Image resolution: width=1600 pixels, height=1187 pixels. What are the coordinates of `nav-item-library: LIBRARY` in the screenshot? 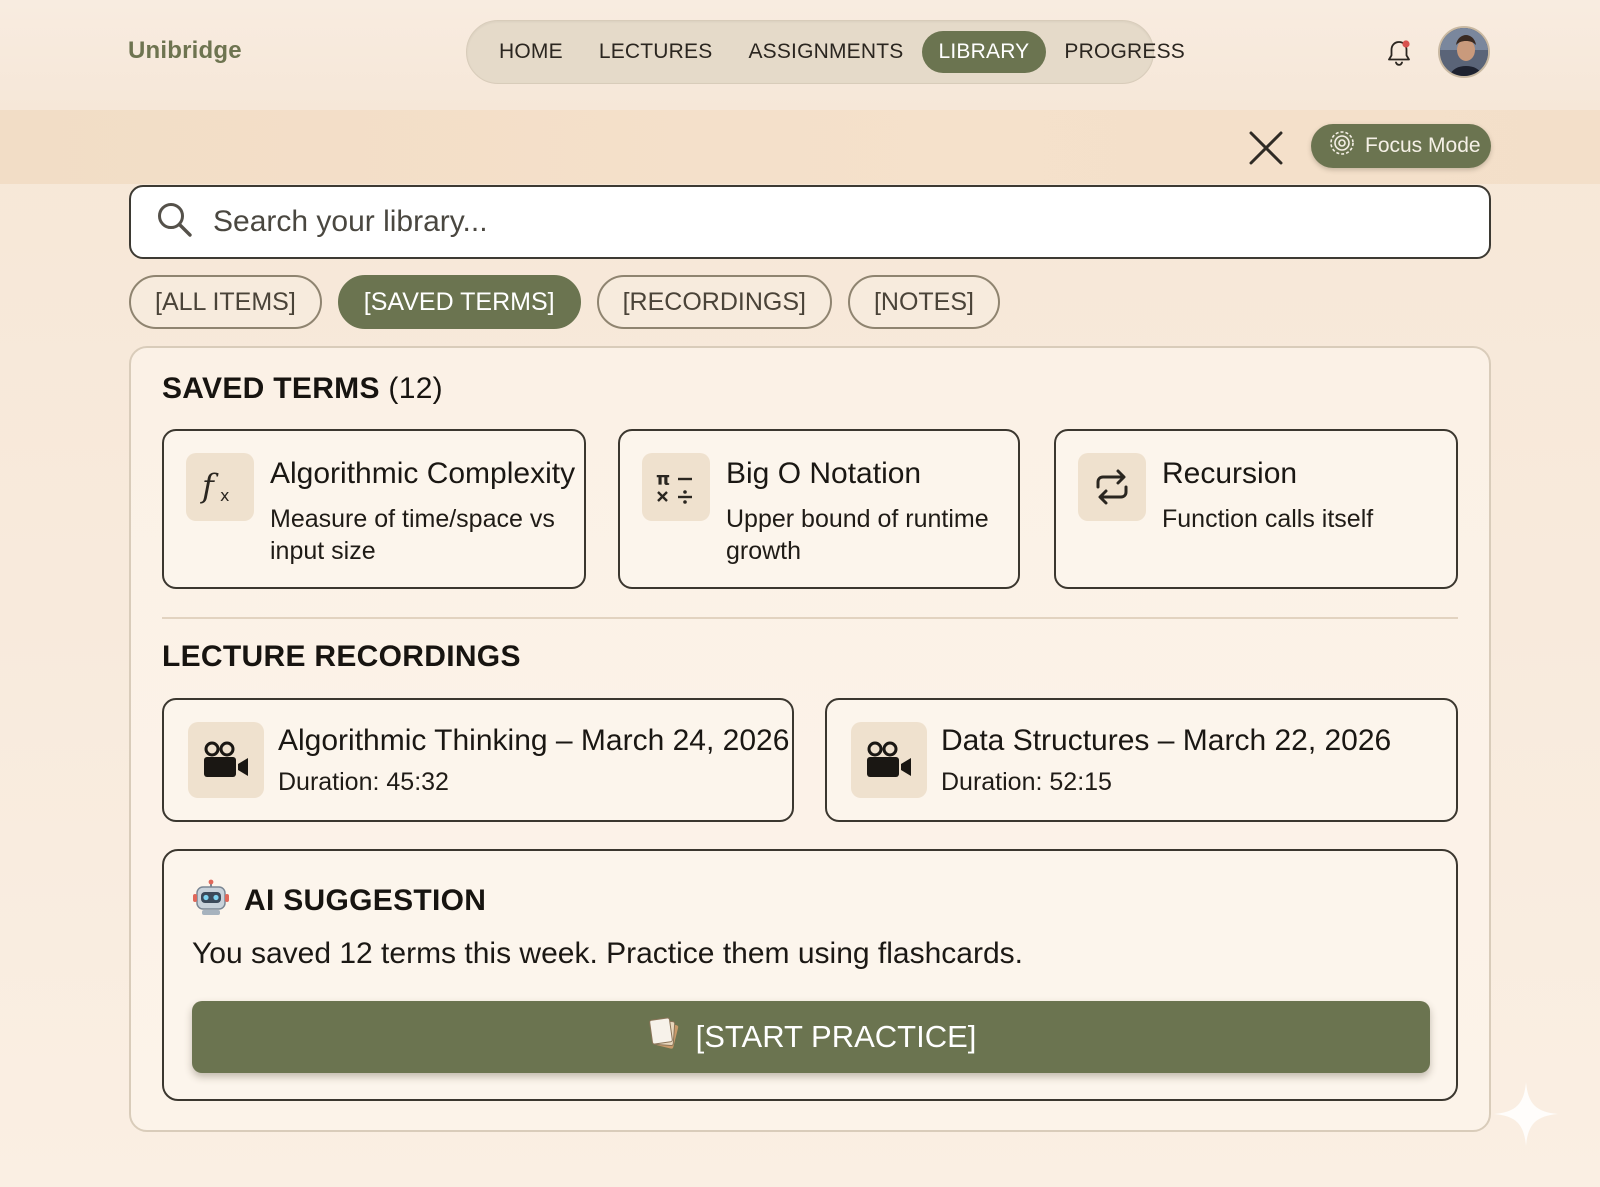 It's located at (984, 52).